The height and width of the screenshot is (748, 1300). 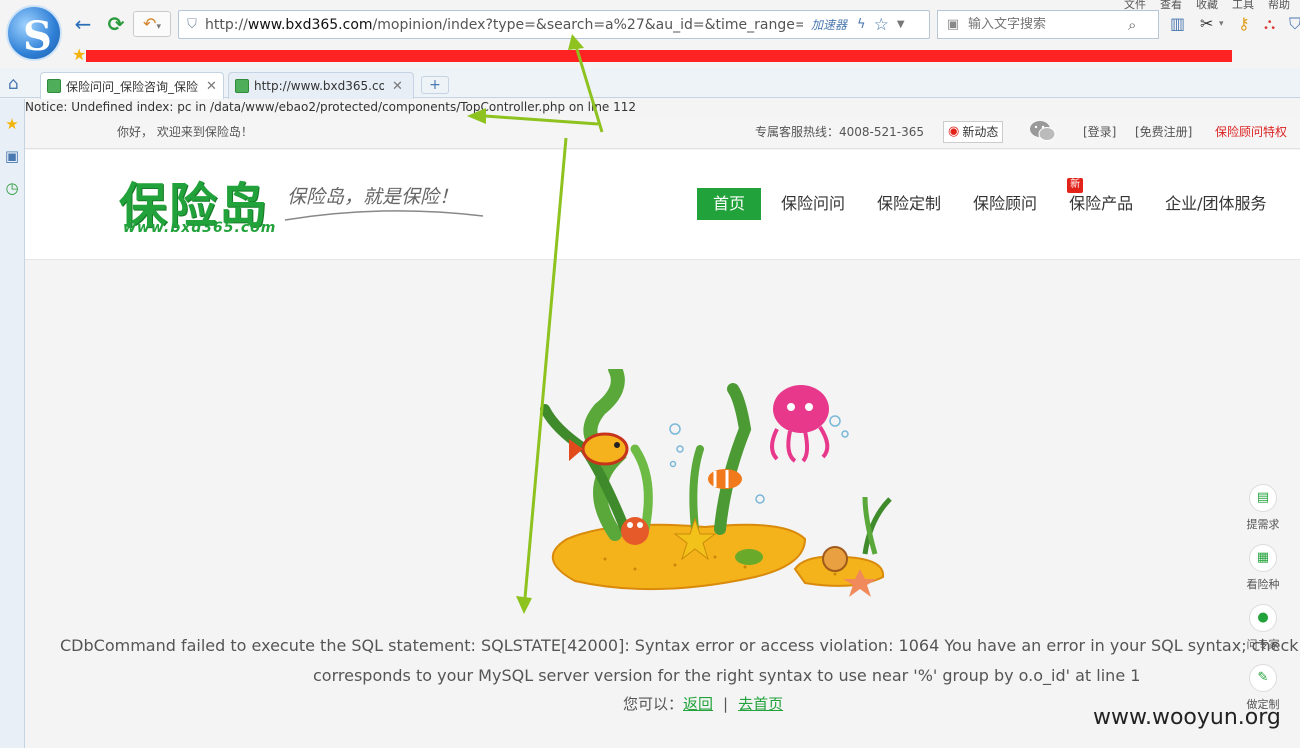 I want to click on home-link: 去首页, so click(x=760, y=704).